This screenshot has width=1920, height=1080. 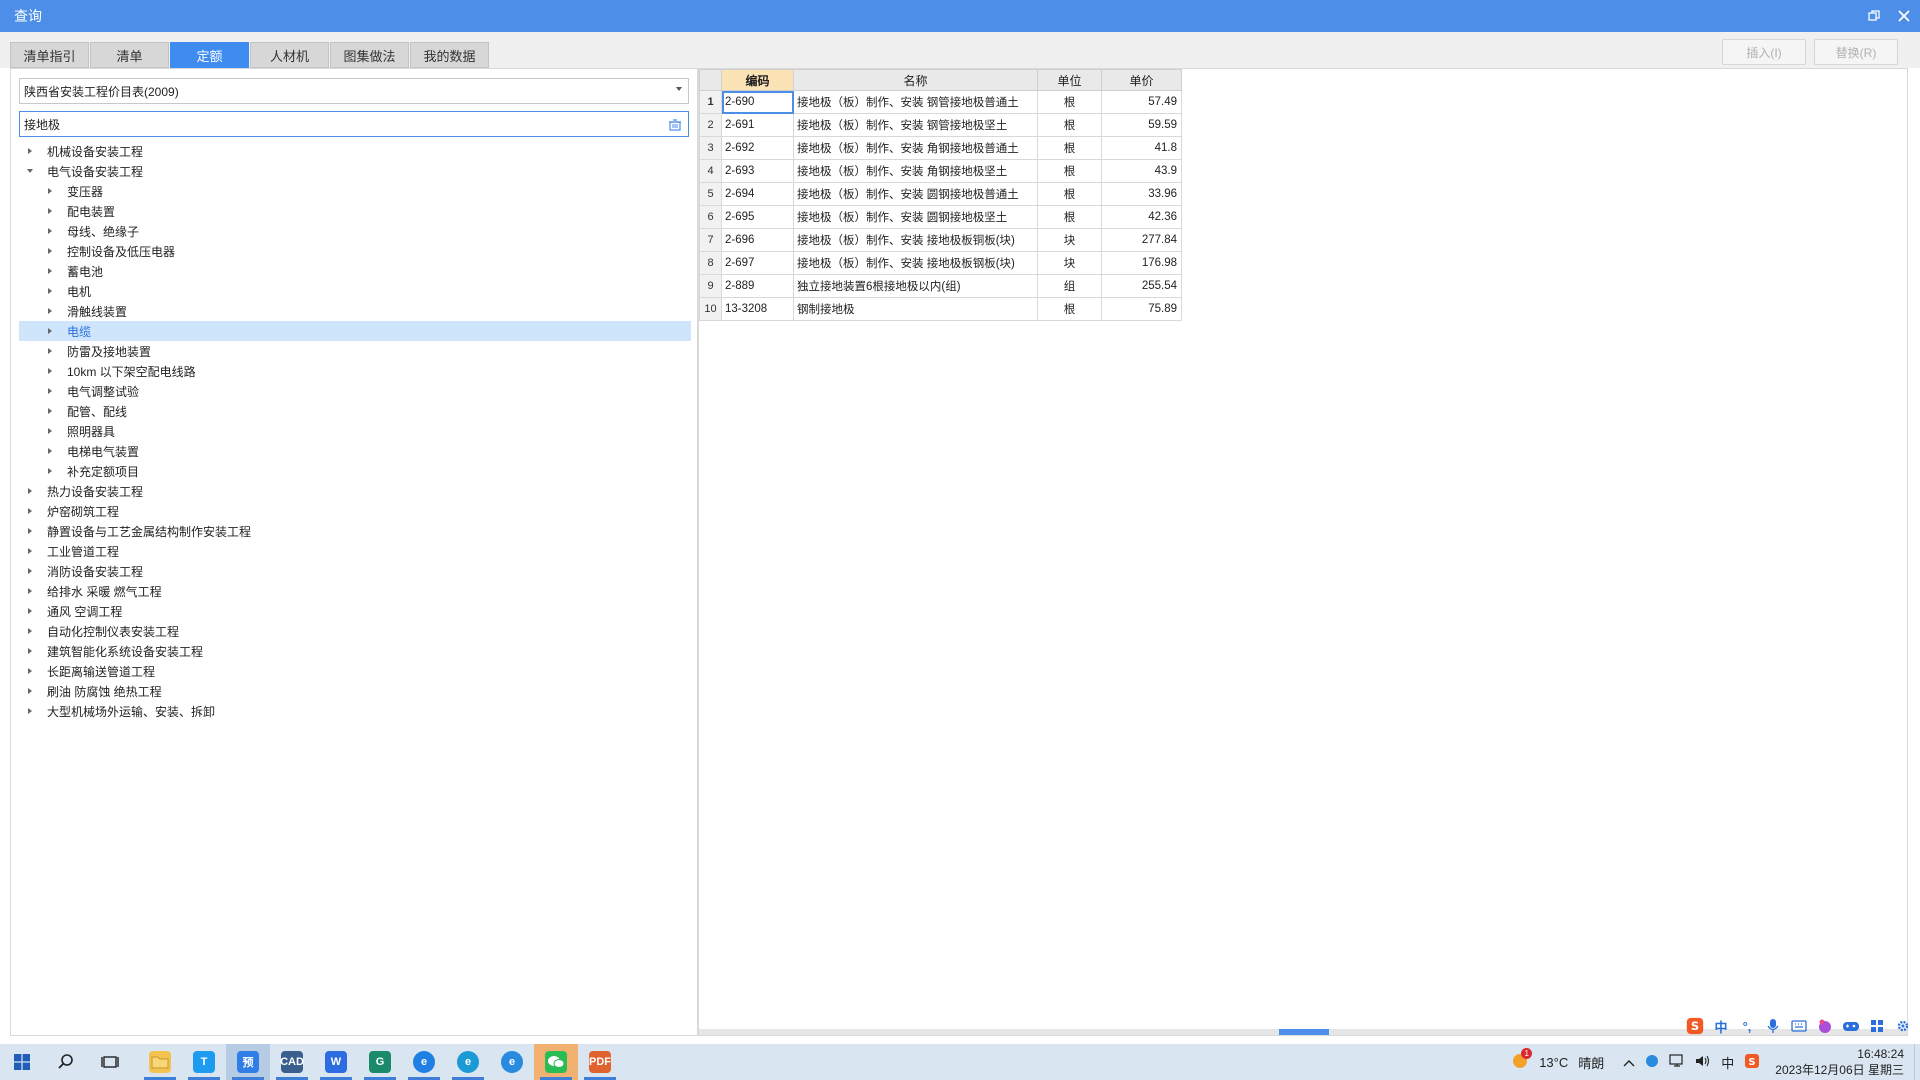 I want to click on browser-tray-icon, so click(x=1652, y=1062).